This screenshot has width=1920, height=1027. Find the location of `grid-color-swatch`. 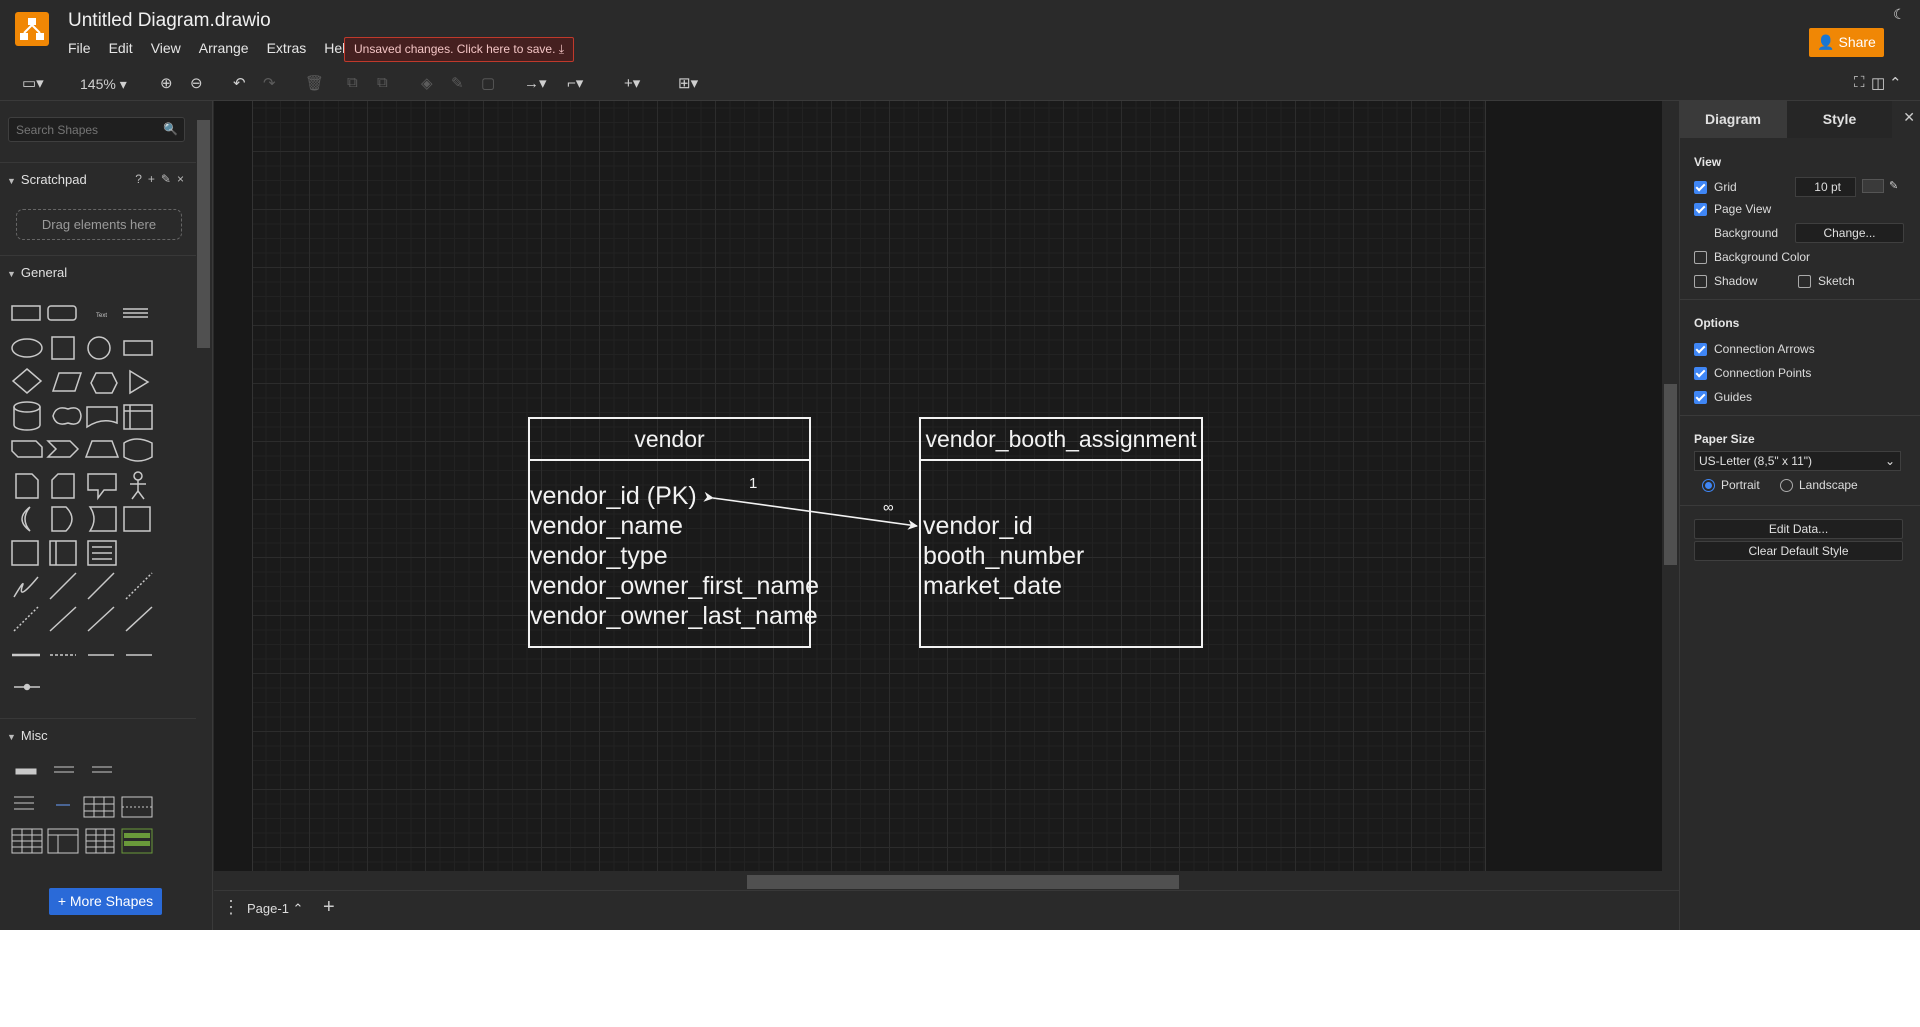

grid-color-swatch is located at coordinates (1873, 186).